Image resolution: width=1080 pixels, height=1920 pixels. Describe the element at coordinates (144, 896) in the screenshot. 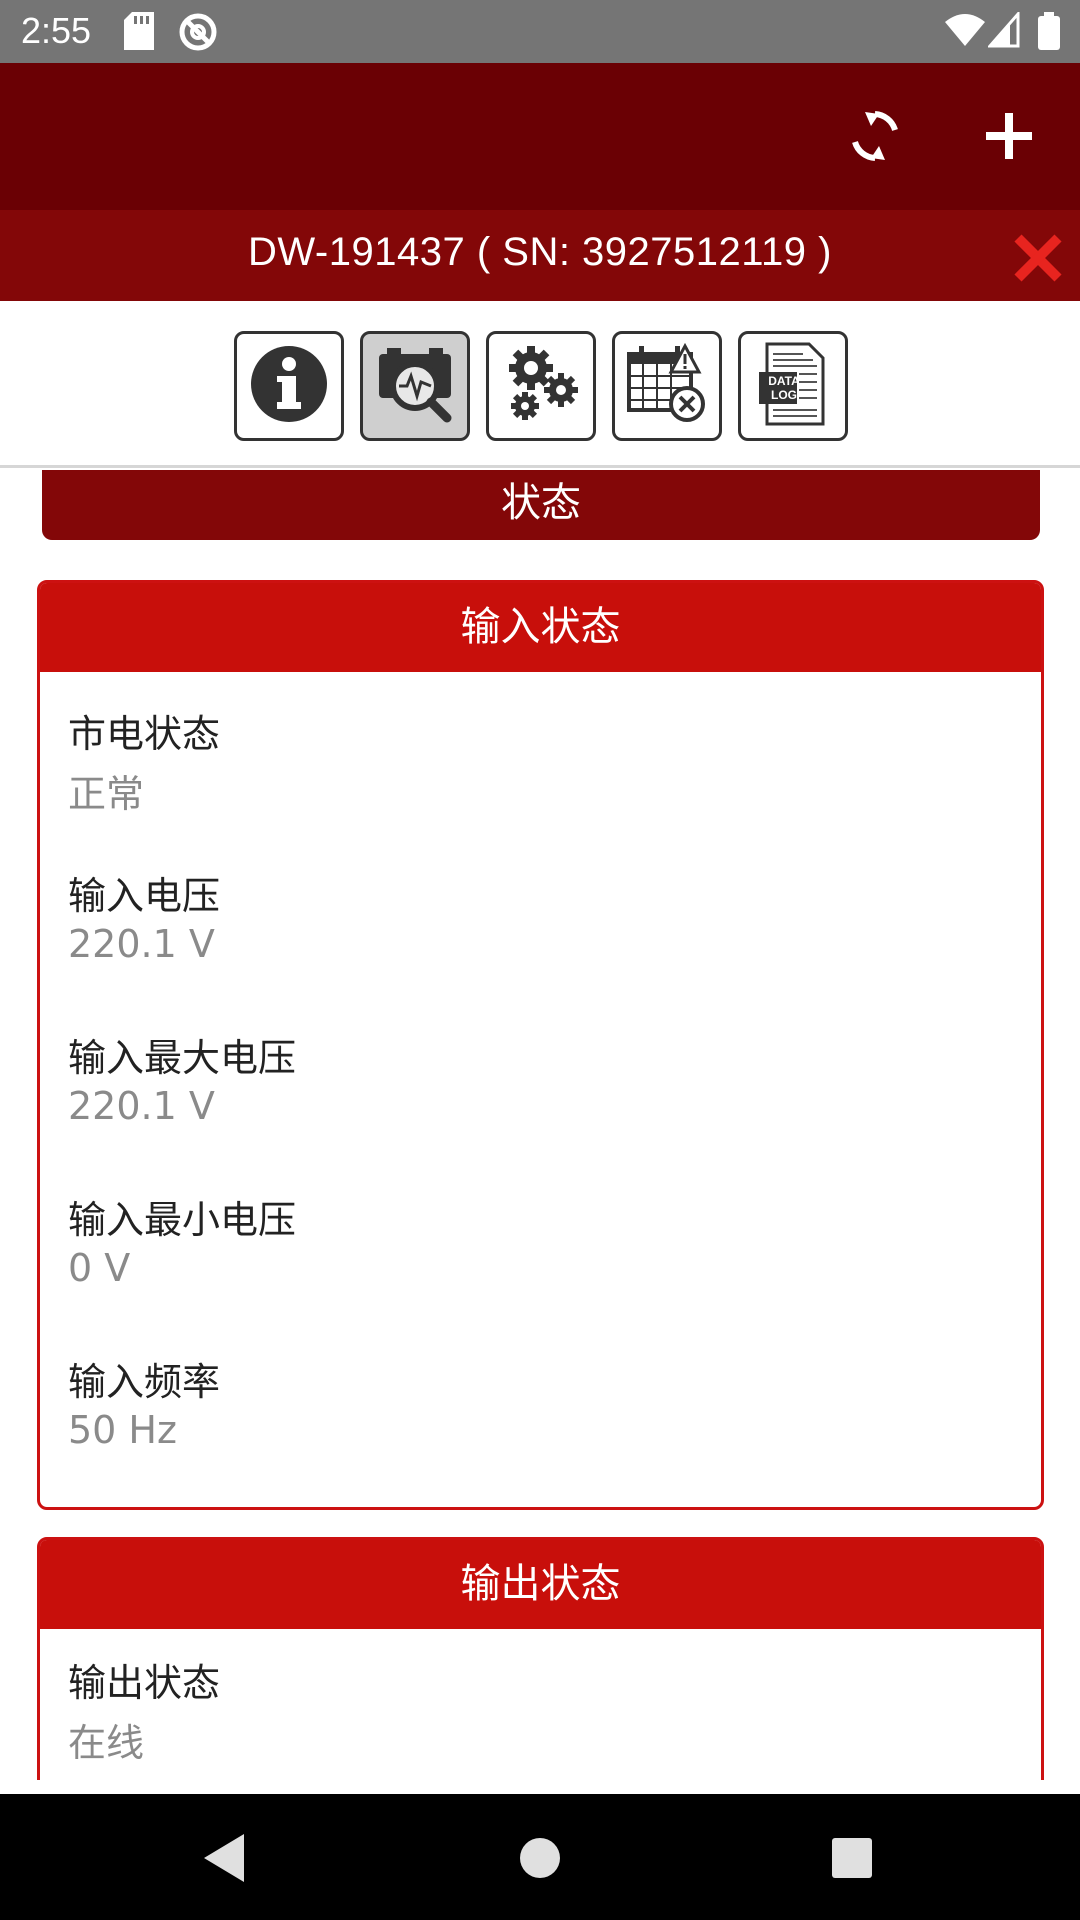

I see `item-label: 输入电压` at that location.